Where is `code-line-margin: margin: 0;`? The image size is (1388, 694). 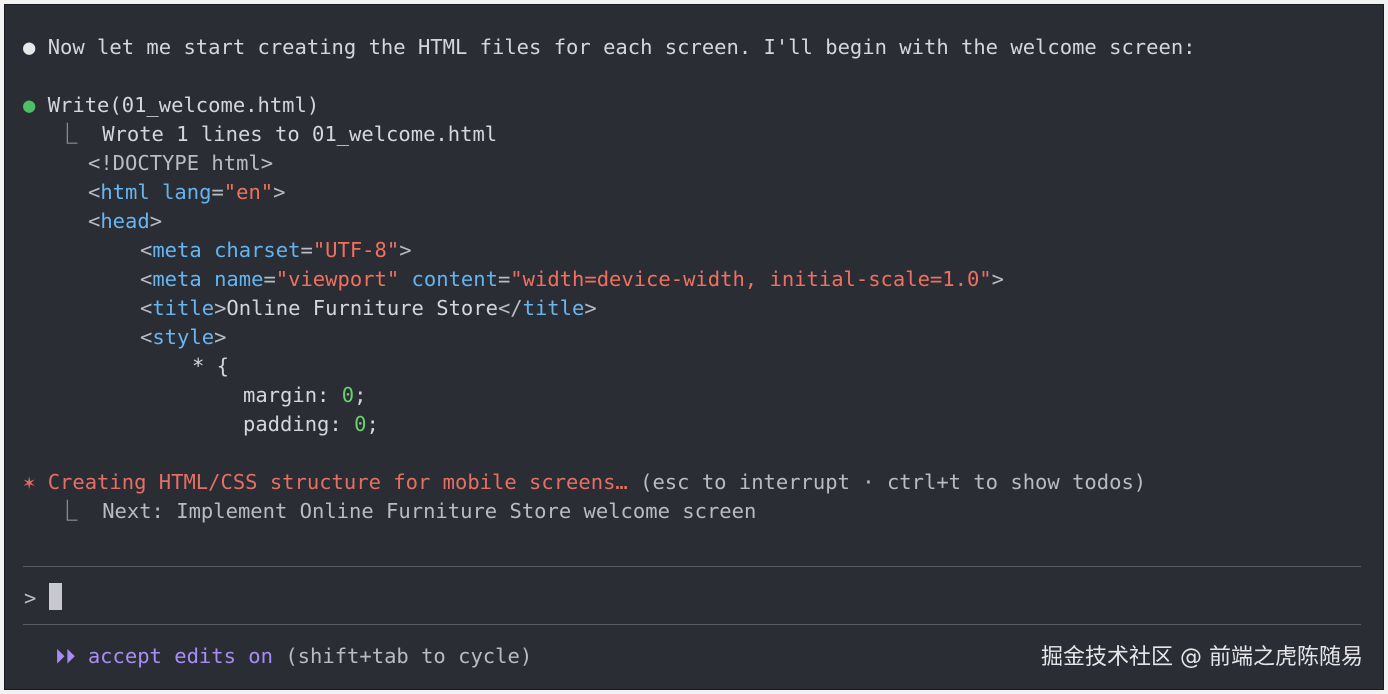
code-line-margin: margin: 0; is located at coordinates (304, 395).